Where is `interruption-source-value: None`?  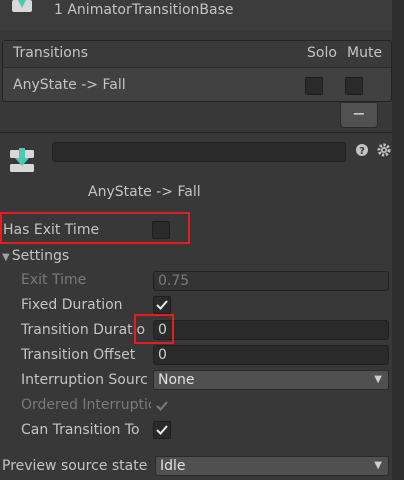
interruption-source-value: None is located at coordinates (176, 380).